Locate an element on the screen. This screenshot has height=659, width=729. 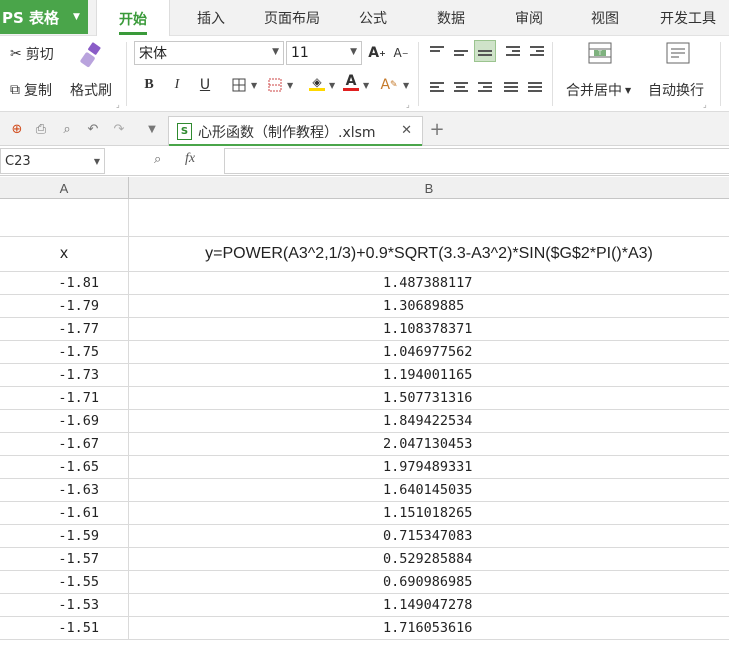
close-tab-icon: ✕ is located at coordinates (406, 130).